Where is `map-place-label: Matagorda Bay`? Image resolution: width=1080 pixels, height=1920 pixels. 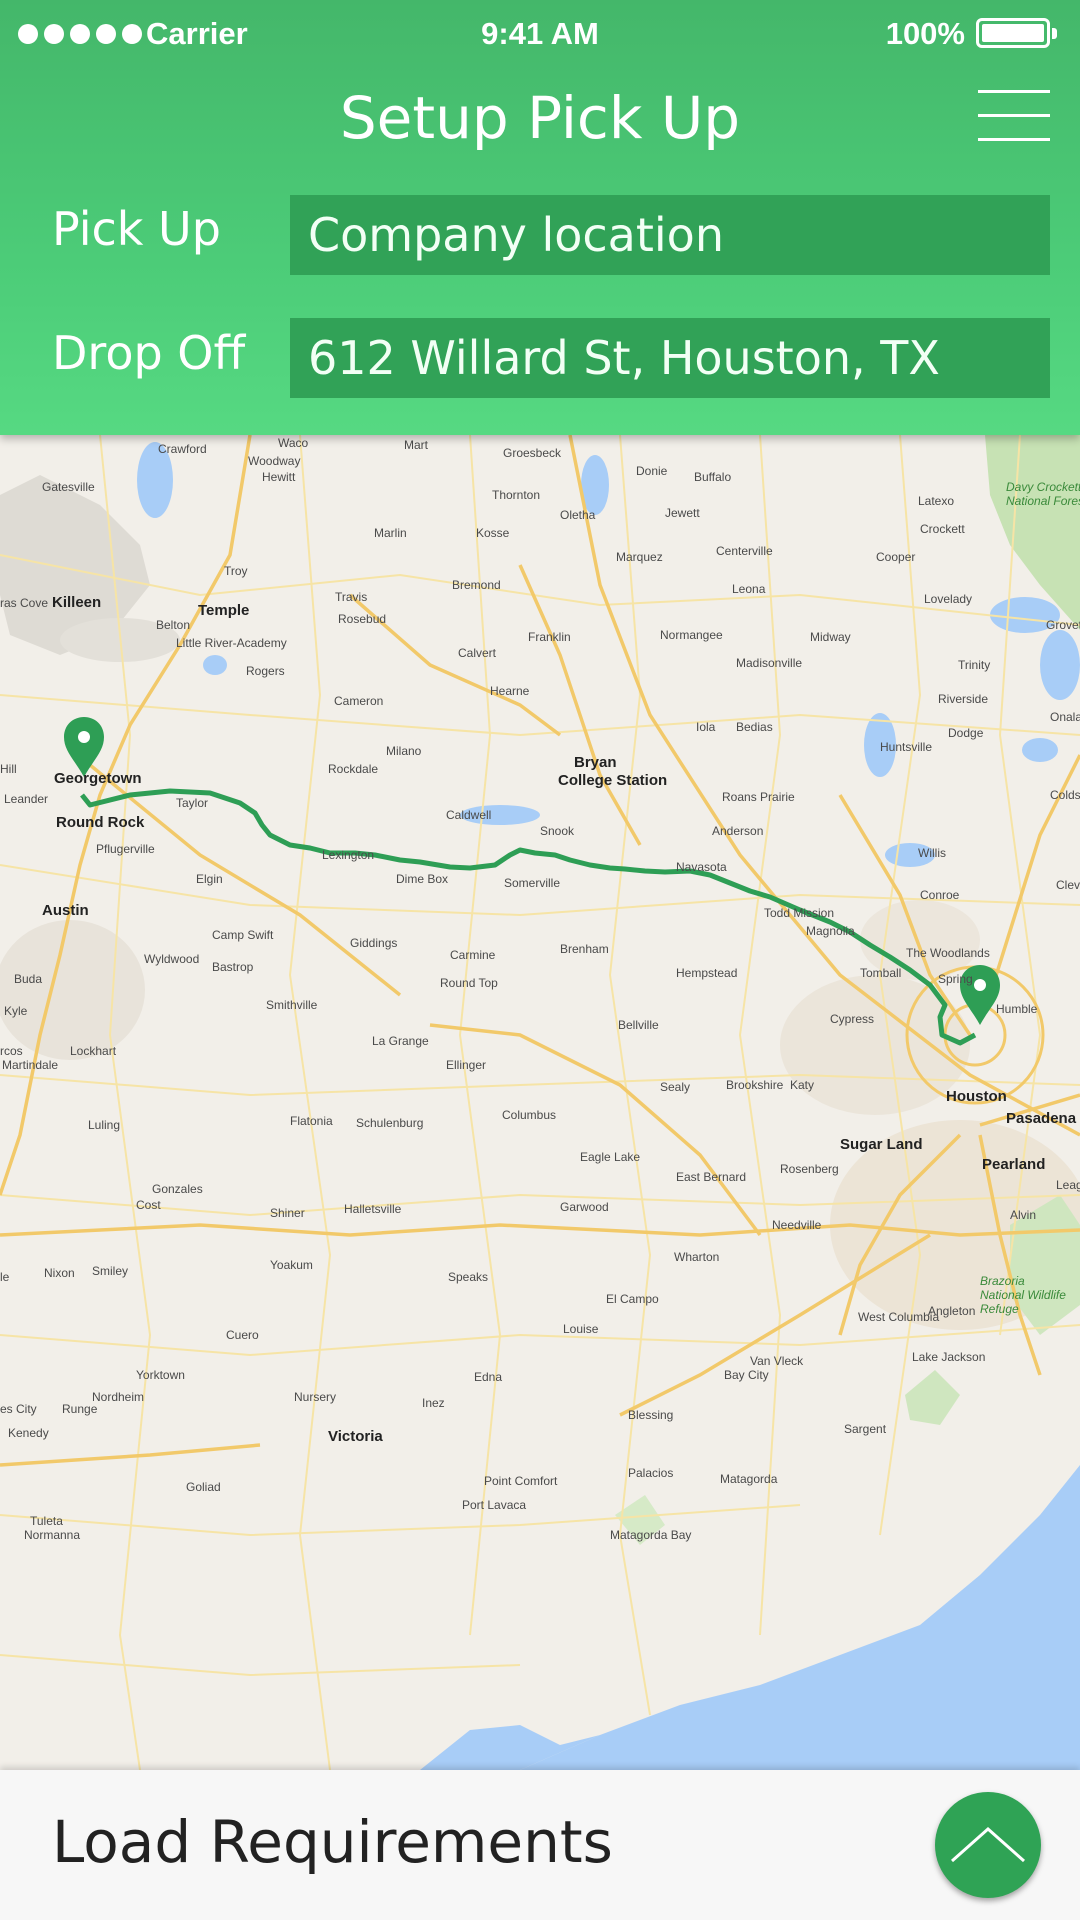
map-place-label: Matagorda Bay is located at coordinates (650, 1535).